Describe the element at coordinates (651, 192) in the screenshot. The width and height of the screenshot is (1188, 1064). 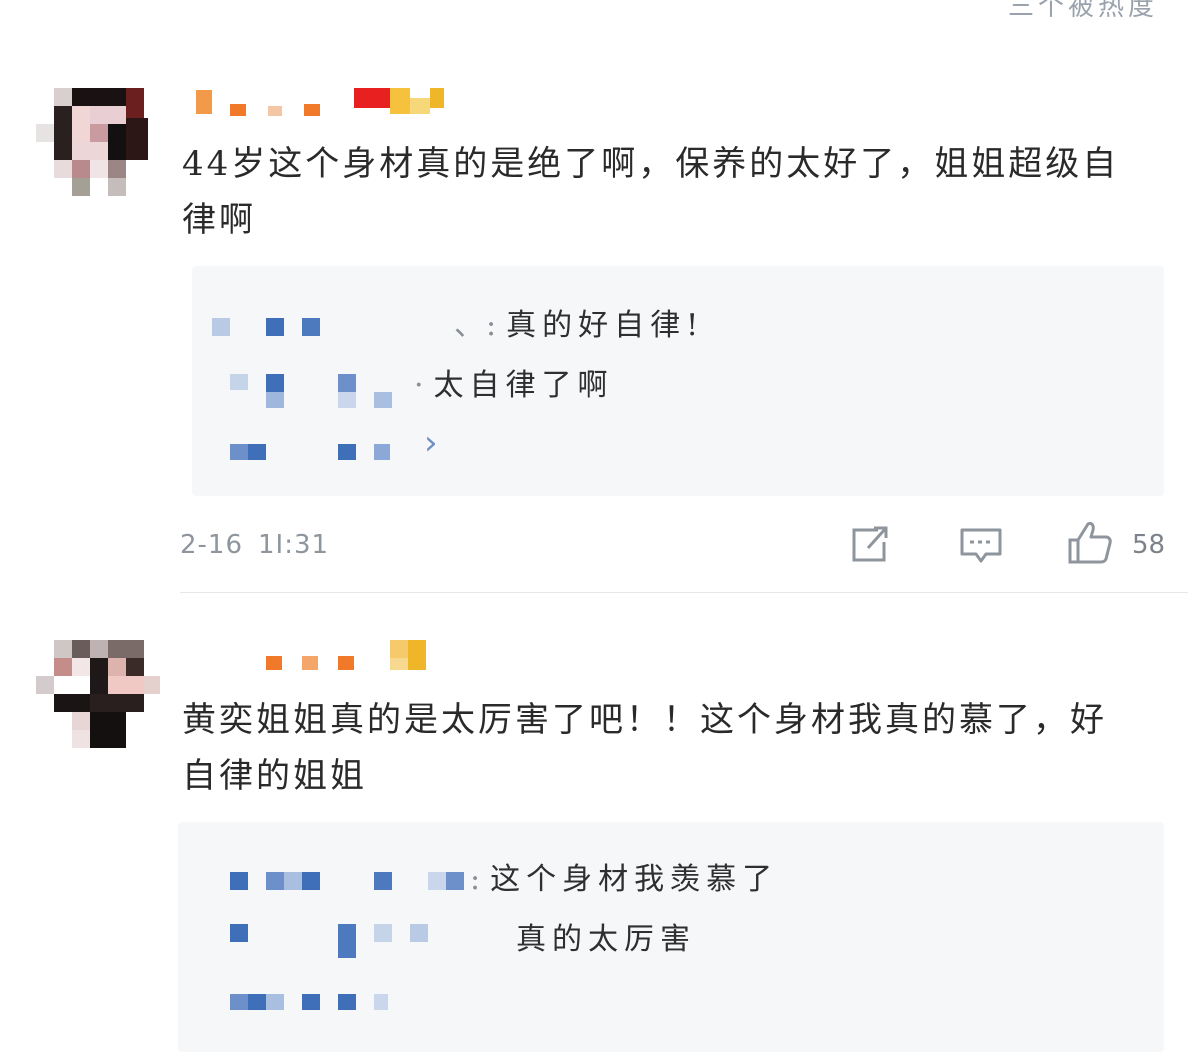
I see `comment-text: 44岁这个身材真的是绝了啊，保养的太好了，姐姐超级自律啊` at that location.